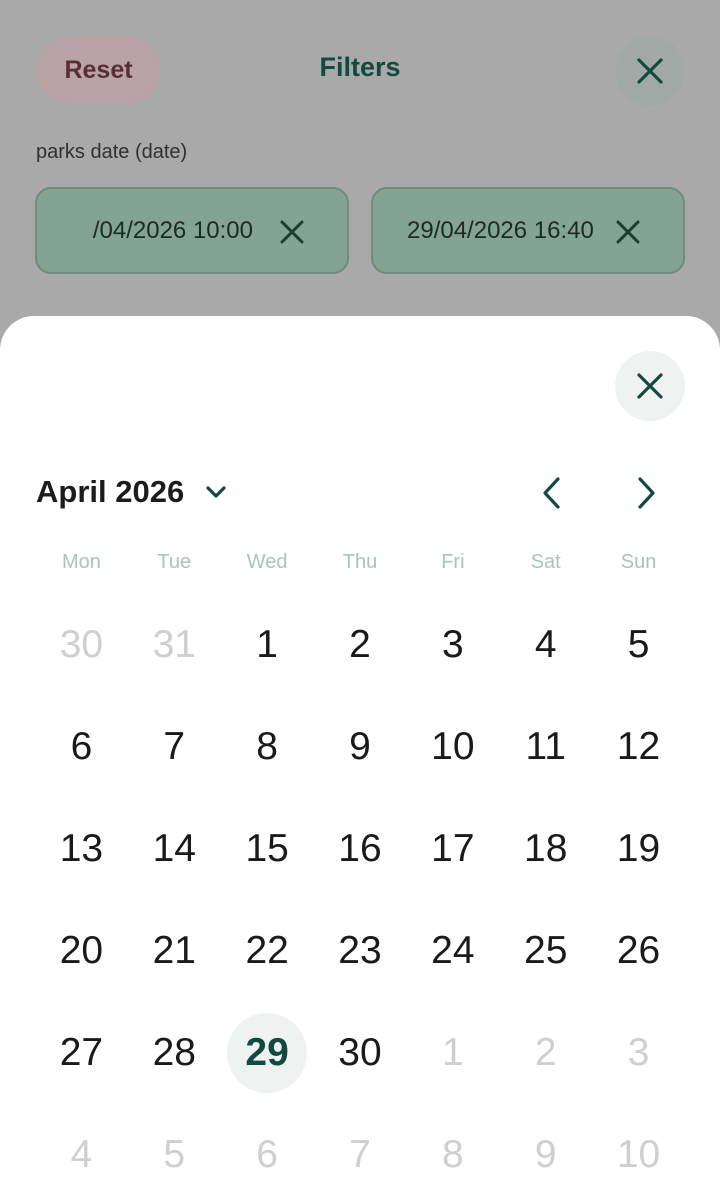  I want to click on day-cell: 19, so click(638, 849).